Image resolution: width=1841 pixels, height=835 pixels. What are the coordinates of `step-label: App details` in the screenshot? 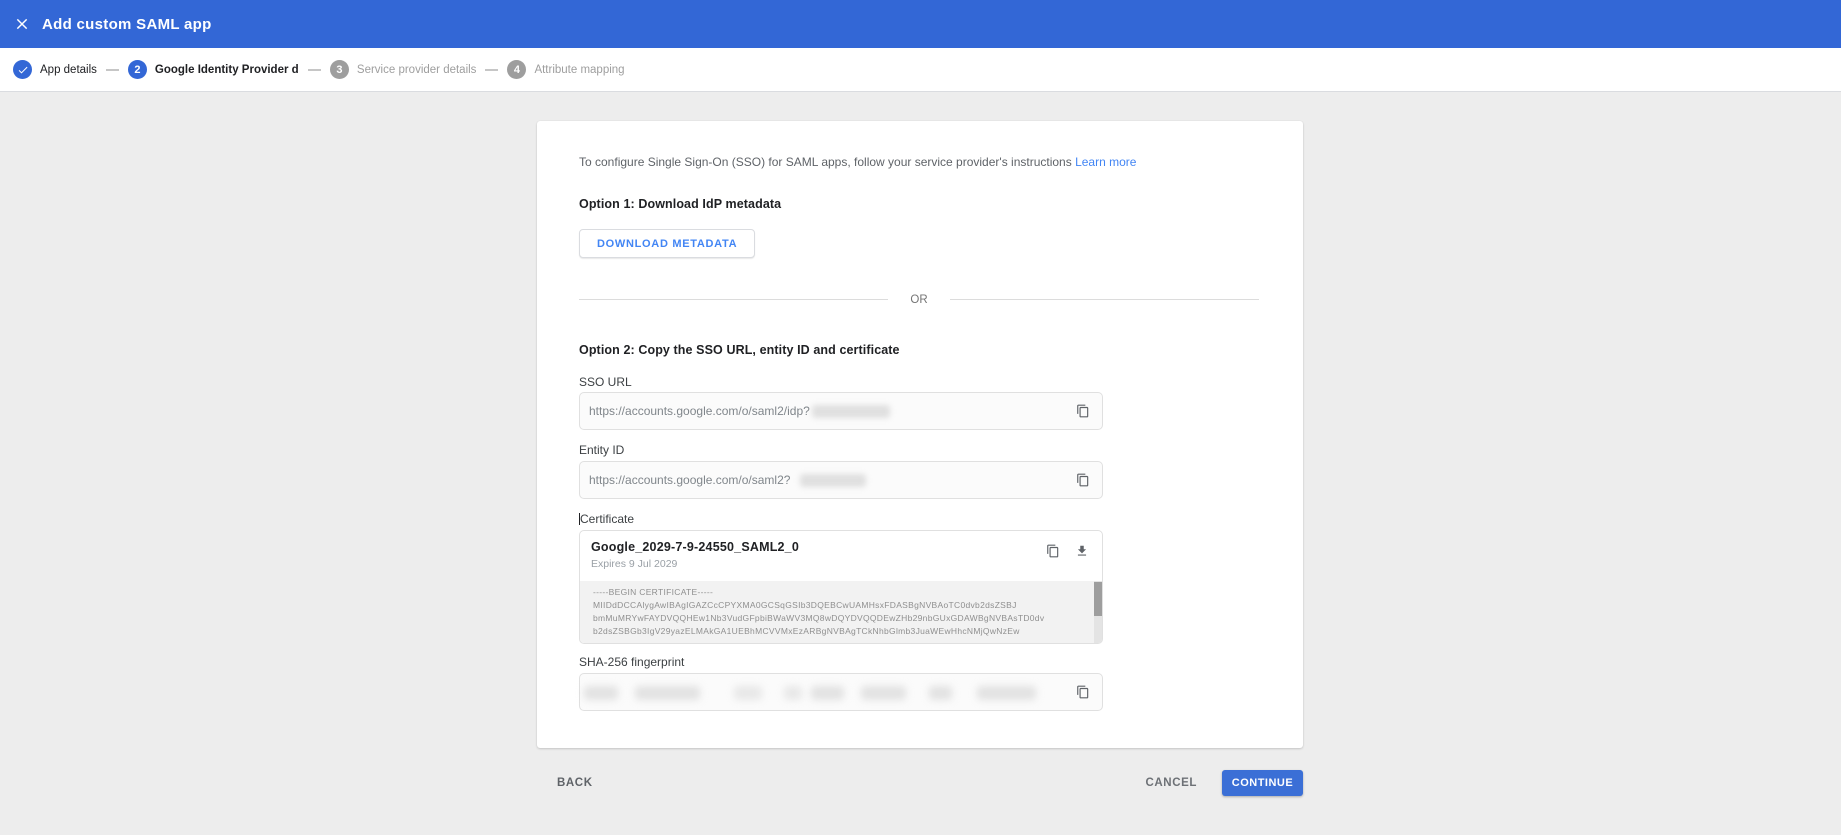 It's located at (68, 69).